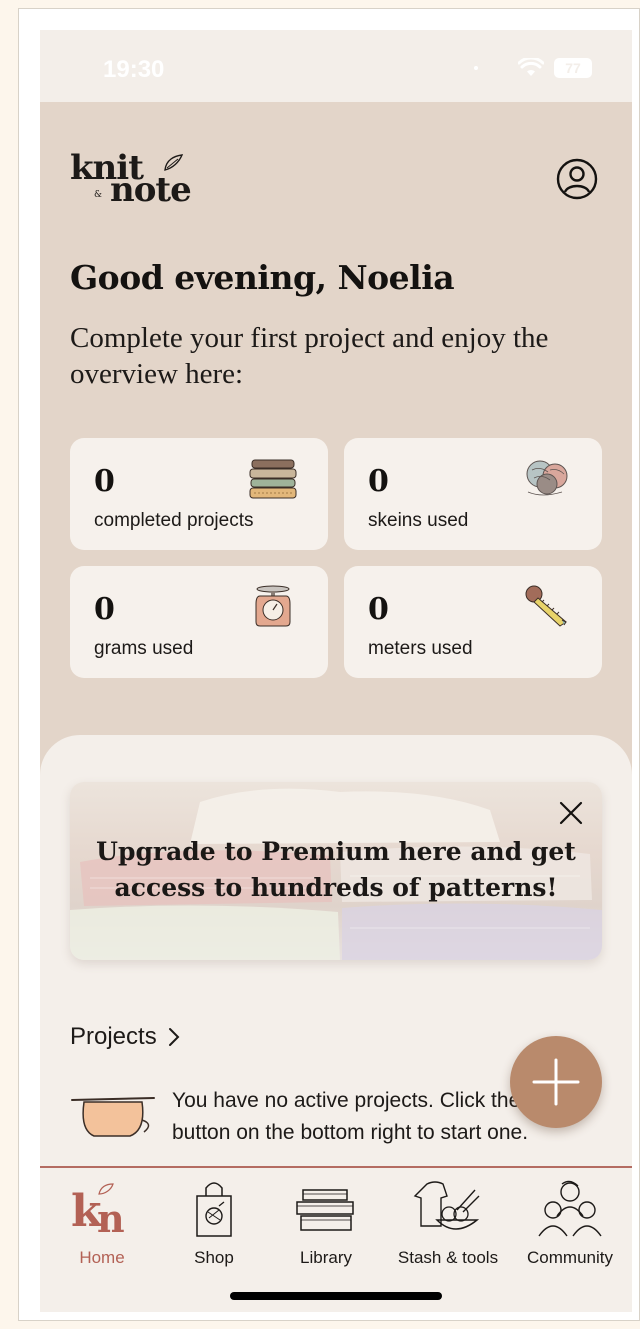 The image size is (640, 1329). I want to click on logo-word-note: note, so click(151, 190).